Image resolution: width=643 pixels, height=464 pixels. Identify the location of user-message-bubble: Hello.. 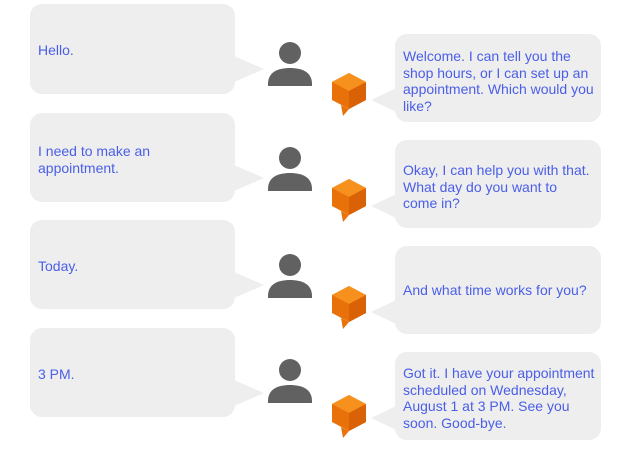
(147, 49).